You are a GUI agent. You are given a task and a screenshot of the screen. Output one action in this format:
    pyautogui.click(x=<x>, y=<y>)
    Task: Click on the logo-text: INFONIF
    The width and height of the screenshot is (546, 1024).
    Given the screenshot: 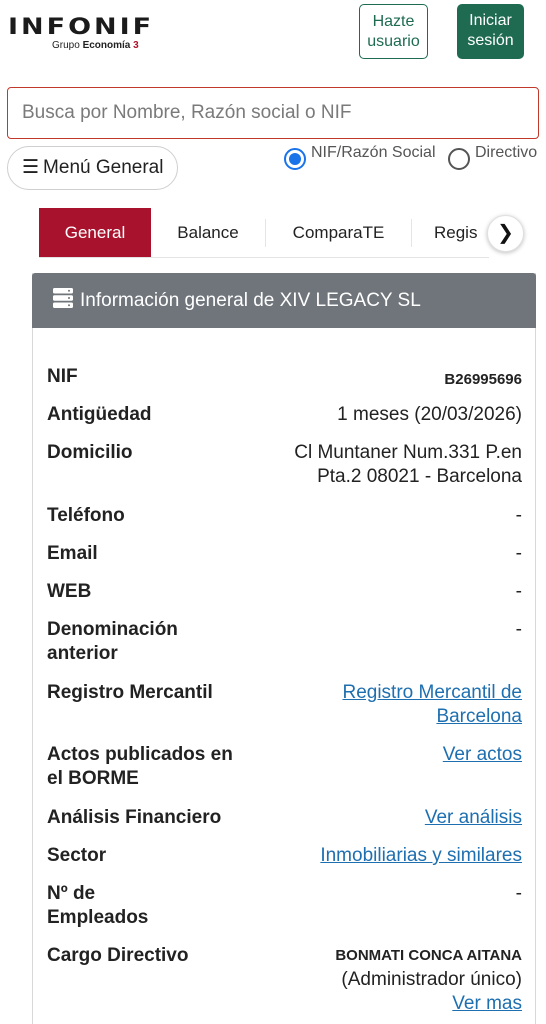 What is the action you would take?
    pyautogui.click(x=81, y=27)
    